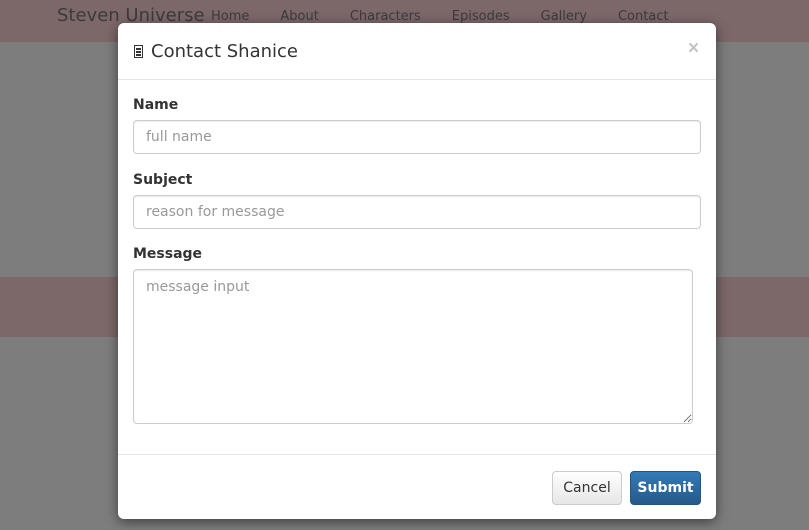 The height and width of the screenshot is (530, 809). Describe the element at coordinates (156, 105) in the screenshot. I see `name-label: Name` at that location.